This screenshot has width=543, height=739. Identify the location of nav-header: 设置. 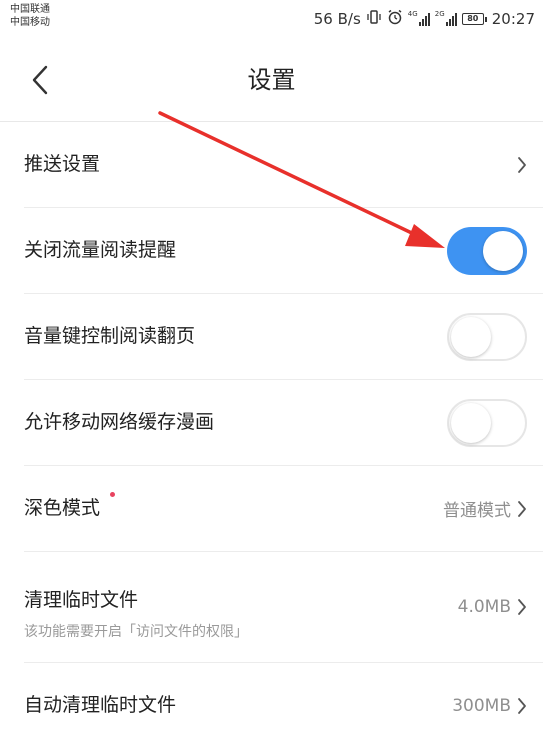
(271, 81).